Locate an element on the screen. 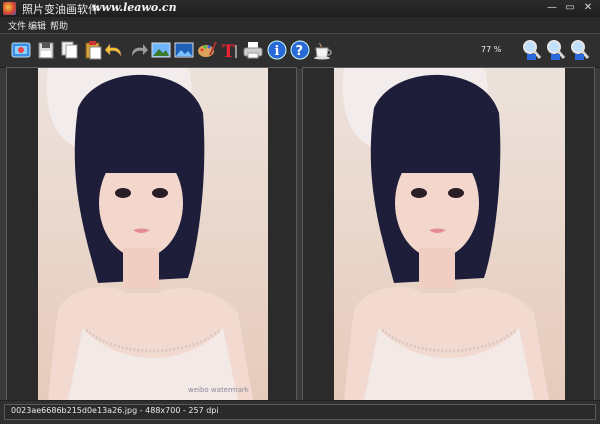 The width and height of the screenshot is (600, 424). minimize-button: — is located at coordinates (552, 8).